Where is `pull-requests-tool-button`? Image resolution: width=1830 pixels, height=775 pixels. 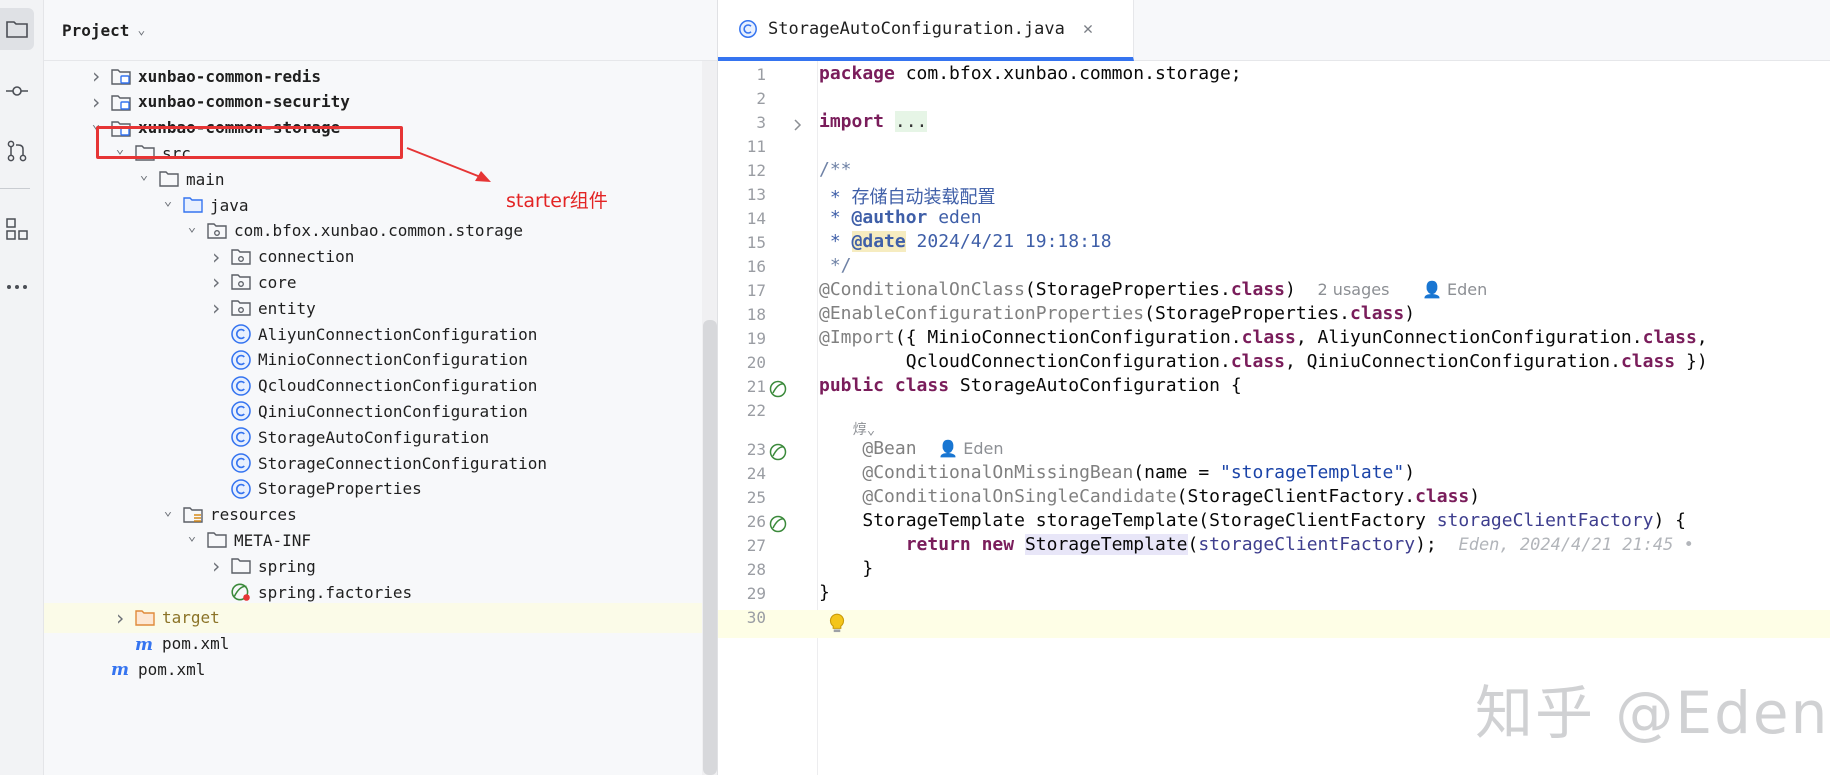 pull-requests-tool-button is located at coordinates (17, 151).